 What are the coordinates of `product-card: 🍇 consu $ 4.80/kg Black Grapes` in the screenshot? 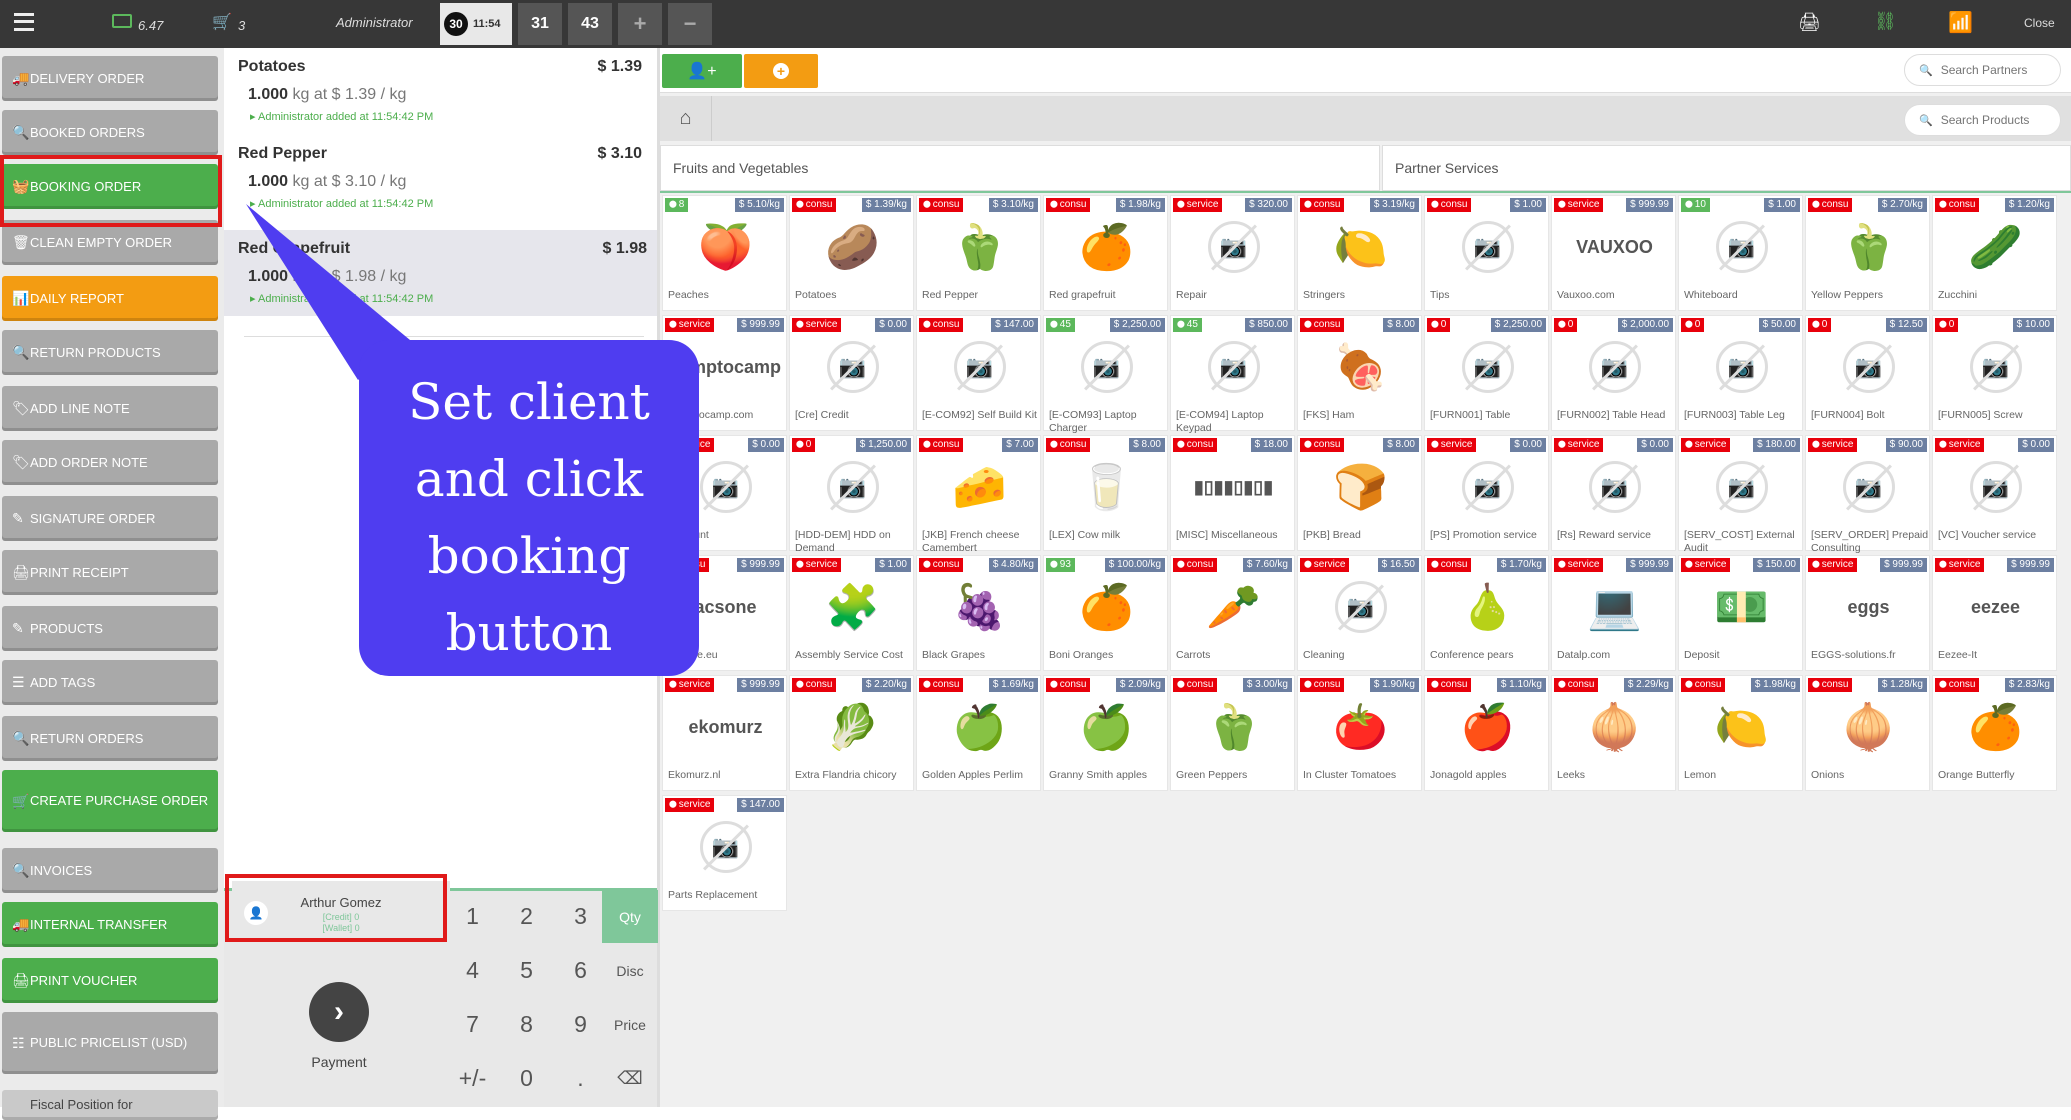 It's located at (978, 613).